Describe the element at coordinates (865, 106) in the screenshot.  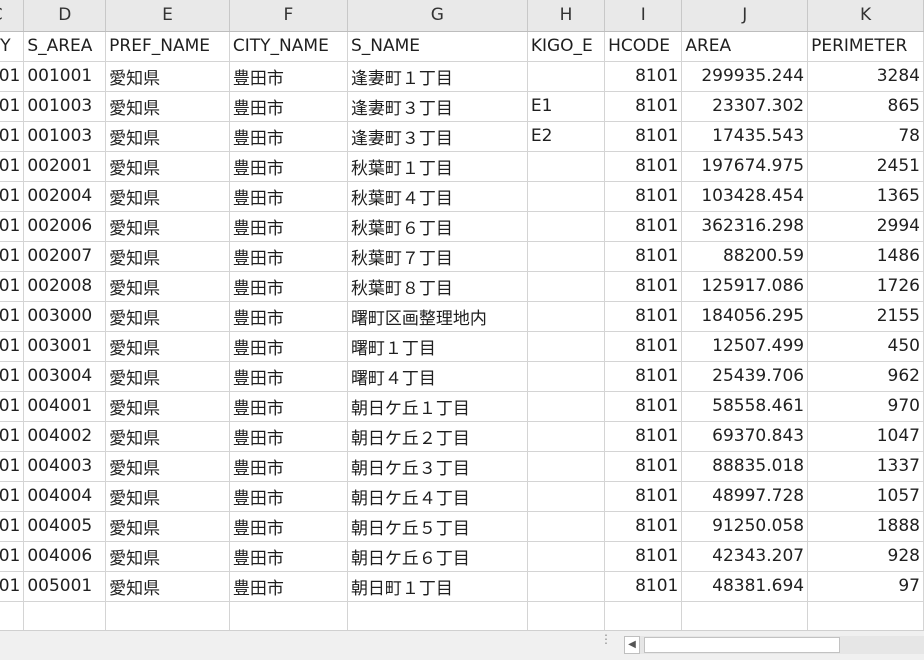
I see `cell-perimeter: 865` at that location.